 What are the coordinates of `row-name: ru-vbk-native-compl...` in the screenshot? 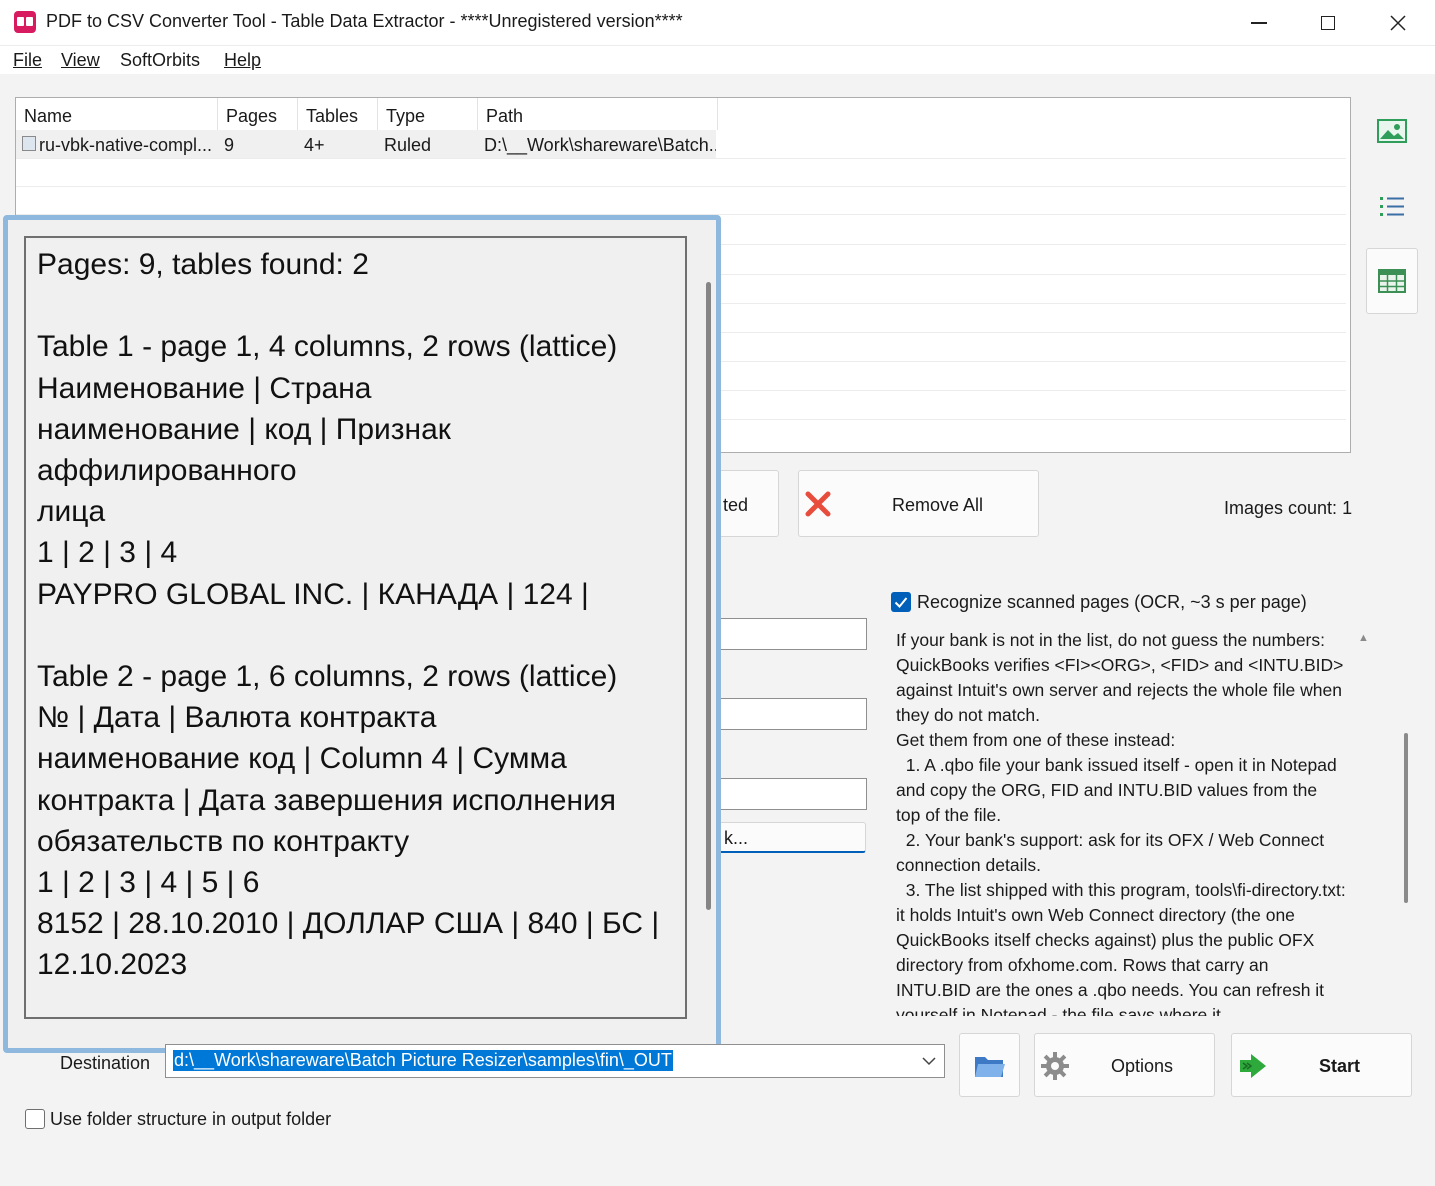 It's located at (126, 145).